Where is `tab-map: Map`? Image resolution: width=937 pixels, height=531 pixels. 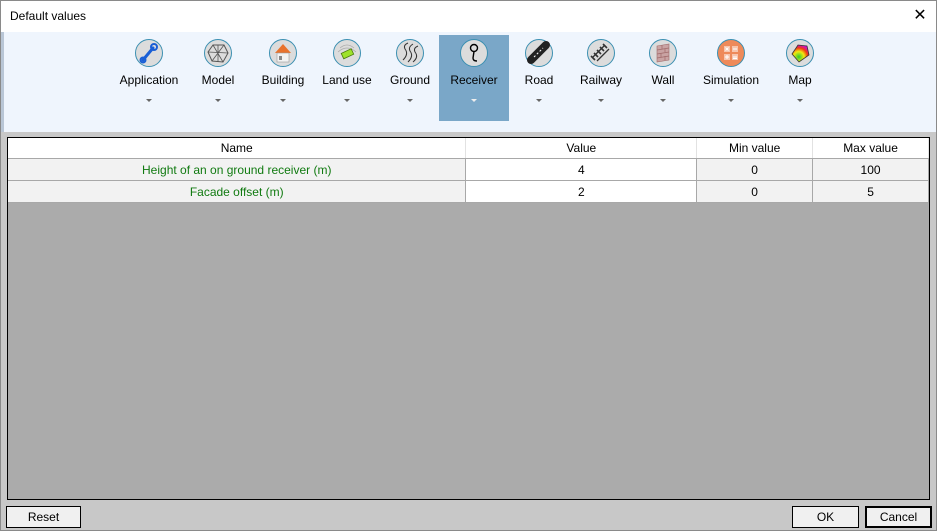
tab-map: Map is located at coordinates (800, 78).